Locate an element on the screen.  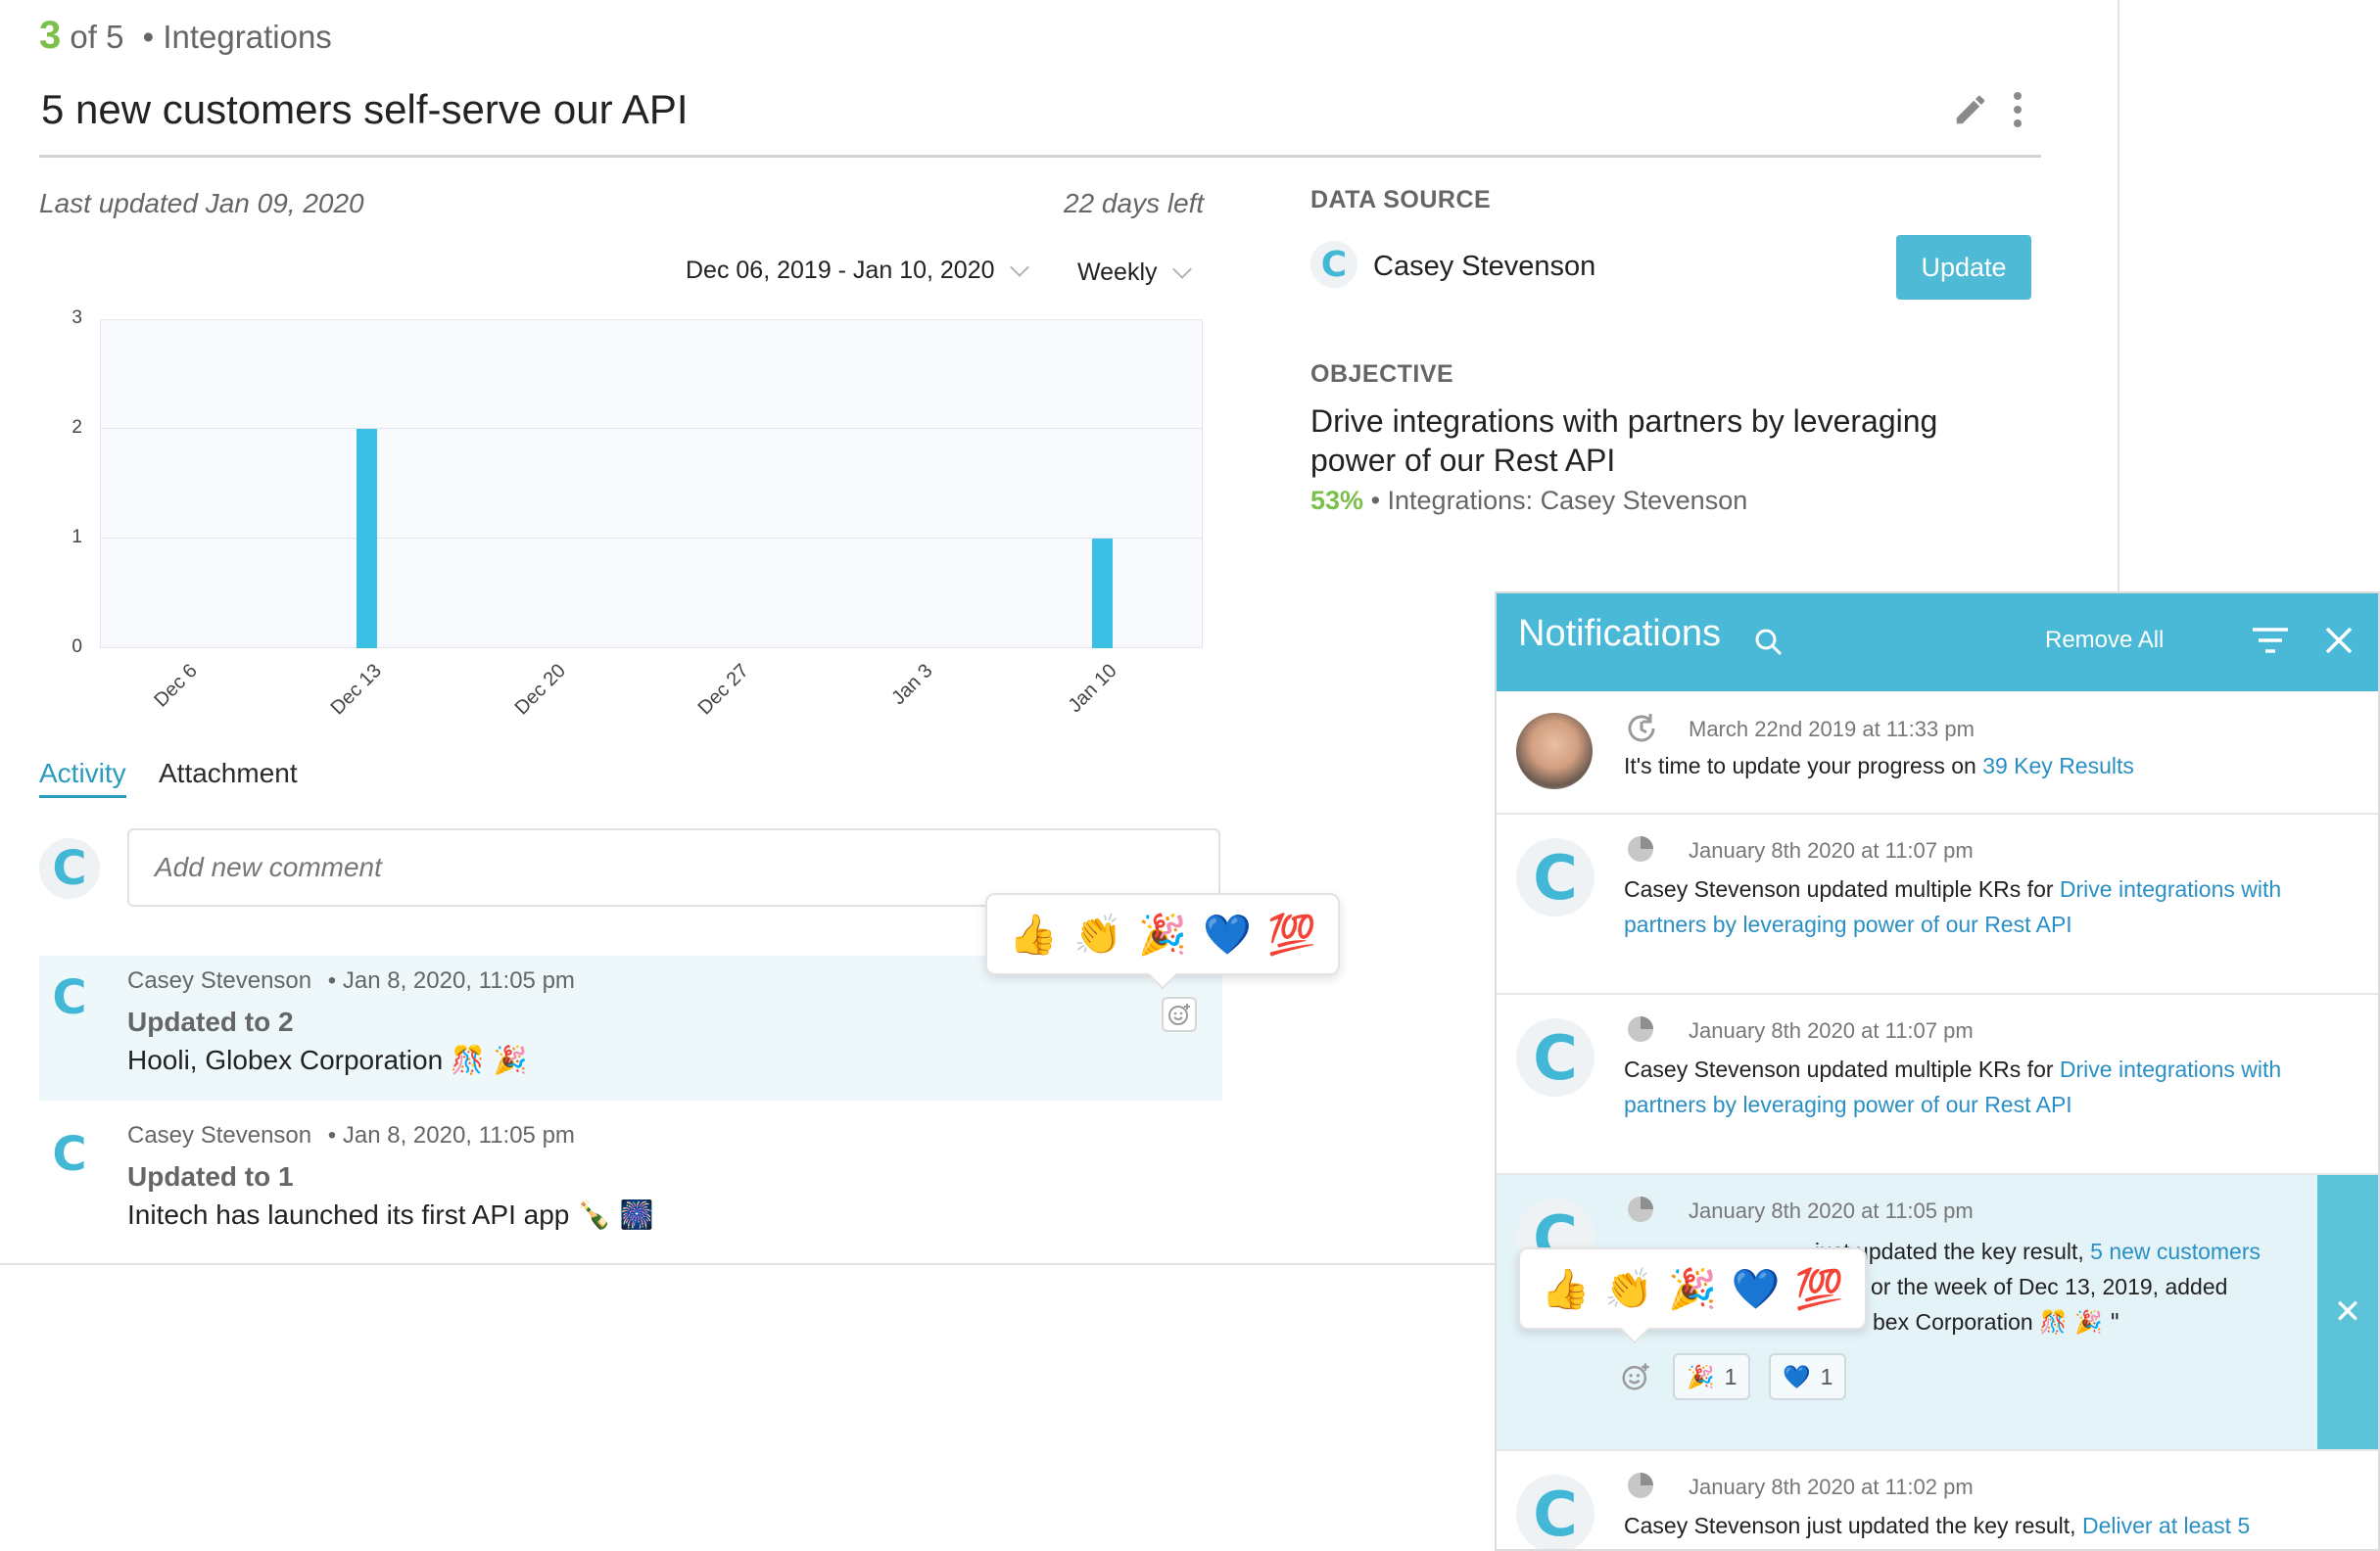
chart-bar is located at coordinates (367, 538).